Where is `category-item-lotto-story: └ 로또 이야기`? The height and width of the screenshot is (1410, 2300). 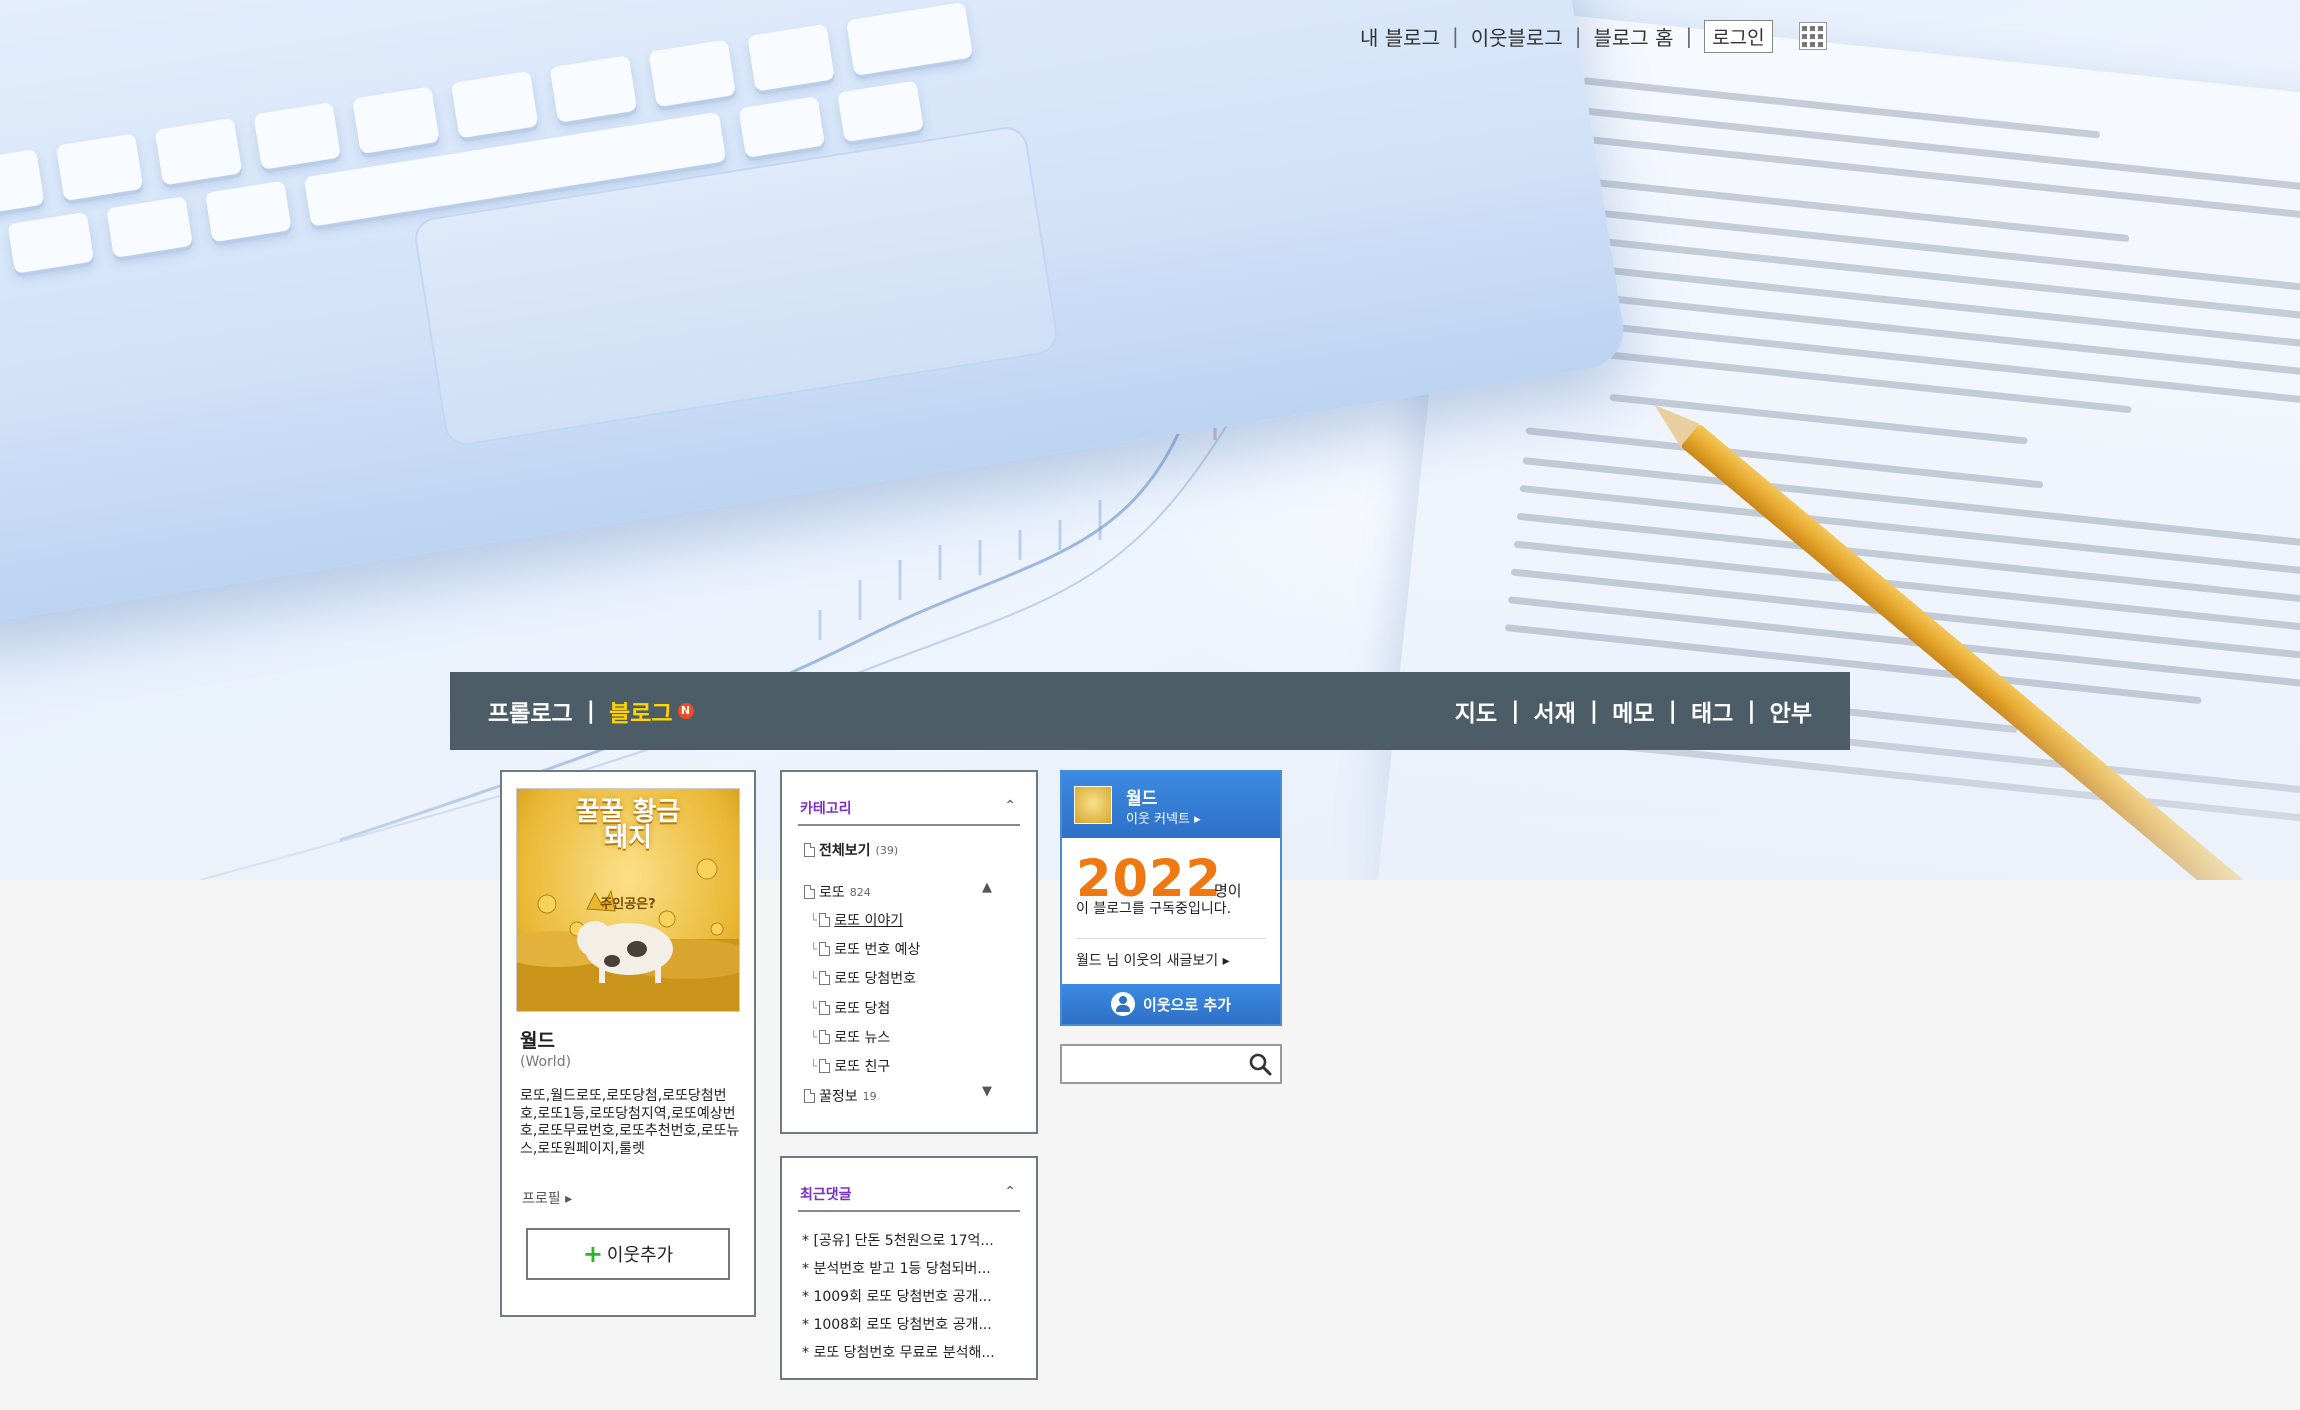
category-item-lotto-story: └ 로또 이야기 is located at coordinates (856, 920).